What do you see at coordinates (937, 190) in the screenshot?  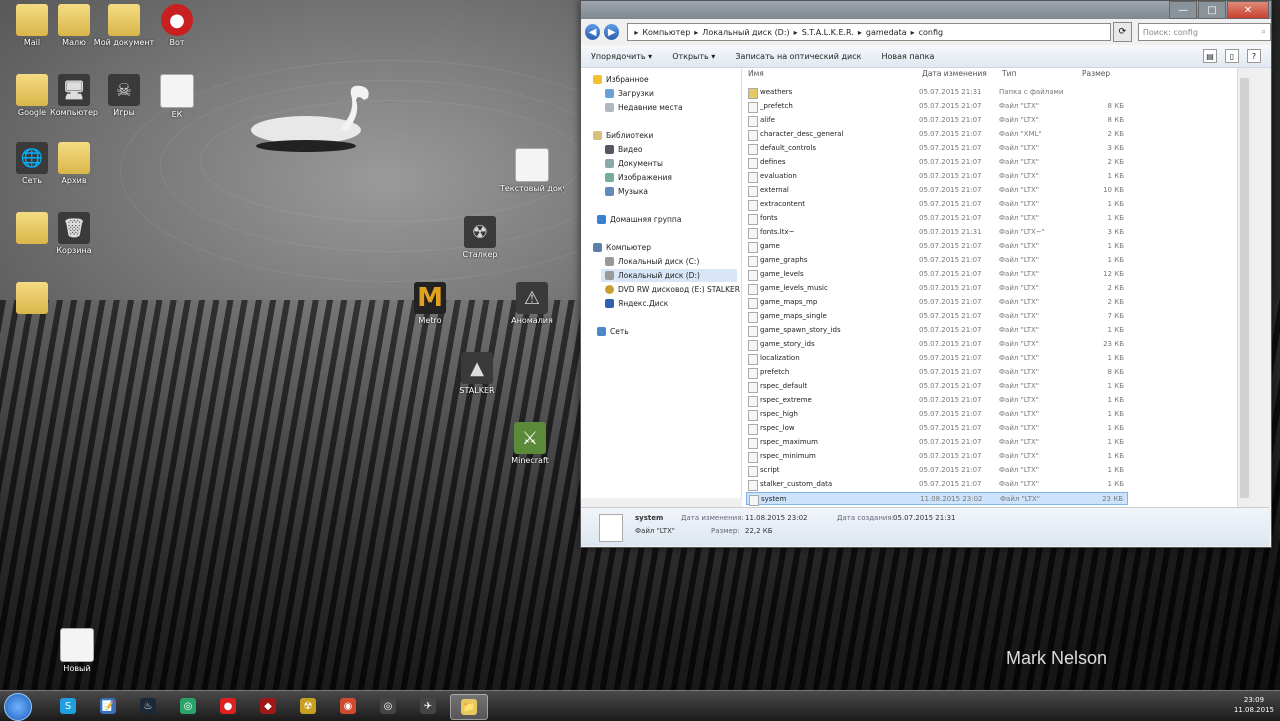 I see `file-row: external 05.07.2015 21:07 Файл "LTX" 10 КБ` at bounding box center [937, 190].